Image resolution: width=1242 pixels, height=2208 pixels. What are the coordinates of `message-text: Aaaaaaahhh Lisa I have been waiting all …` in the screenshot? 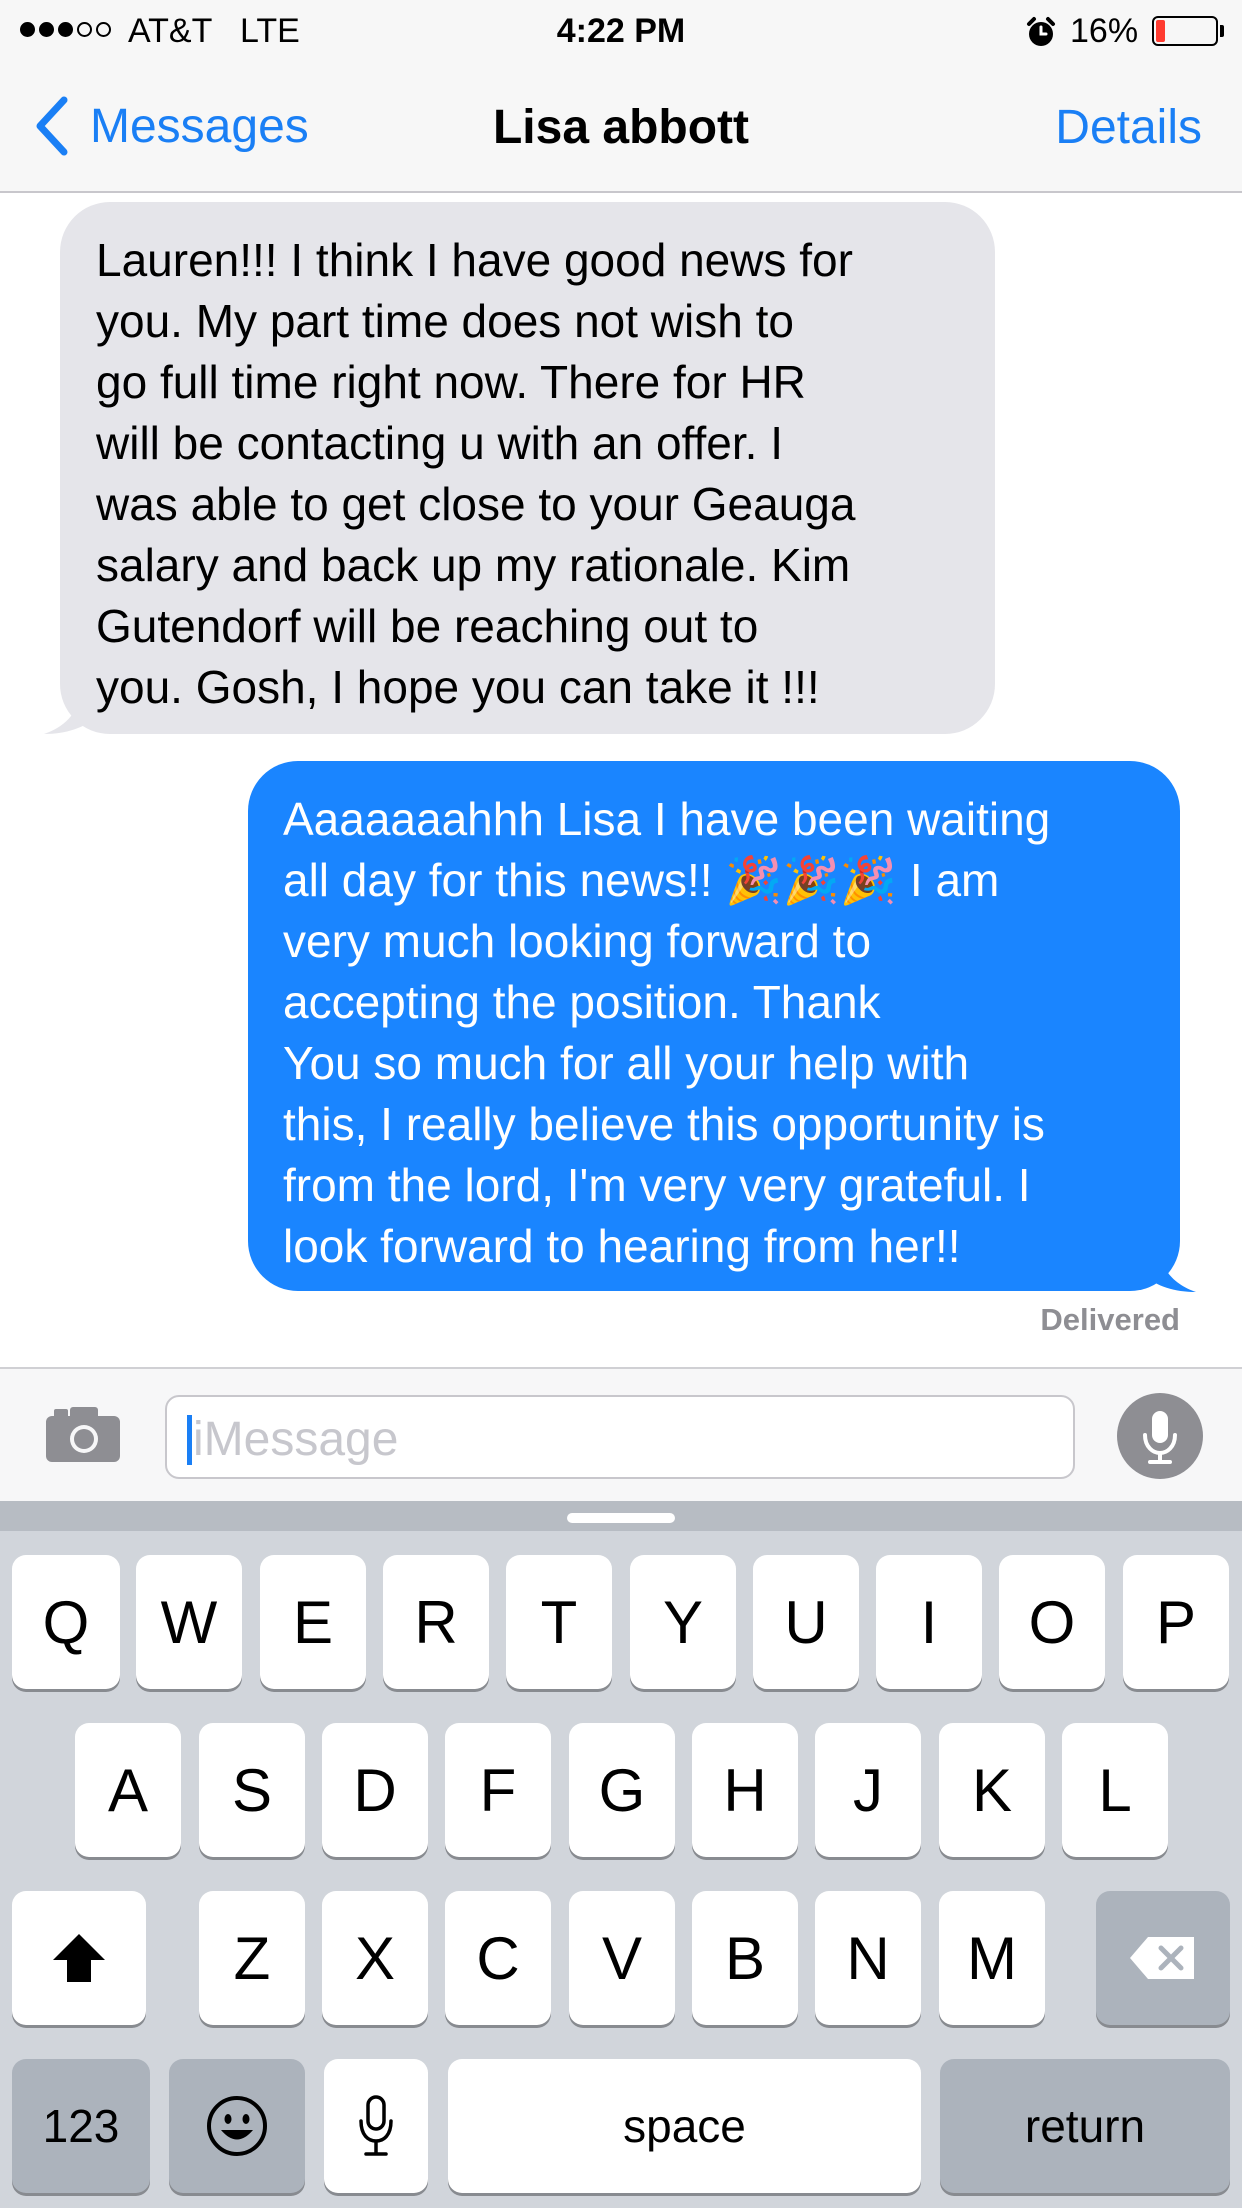 It's located at (667, 1032).